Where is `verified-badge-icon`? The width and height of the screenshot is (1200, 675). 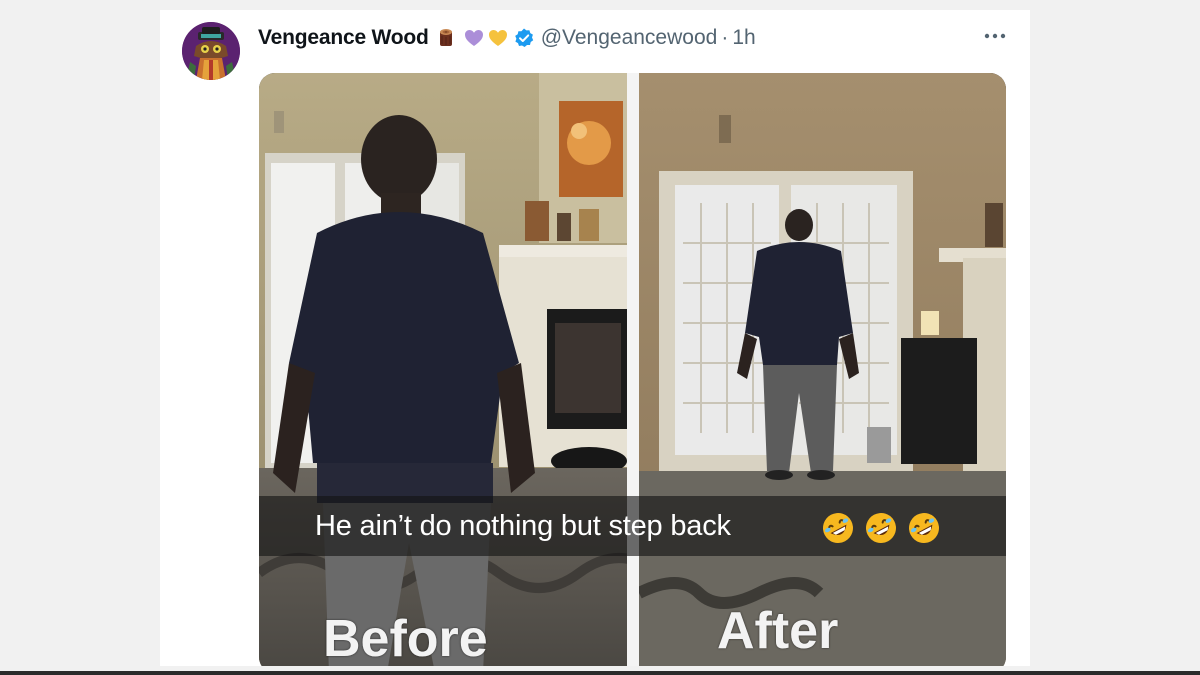 verified-badge-icon is located at coordinates (524, 38).